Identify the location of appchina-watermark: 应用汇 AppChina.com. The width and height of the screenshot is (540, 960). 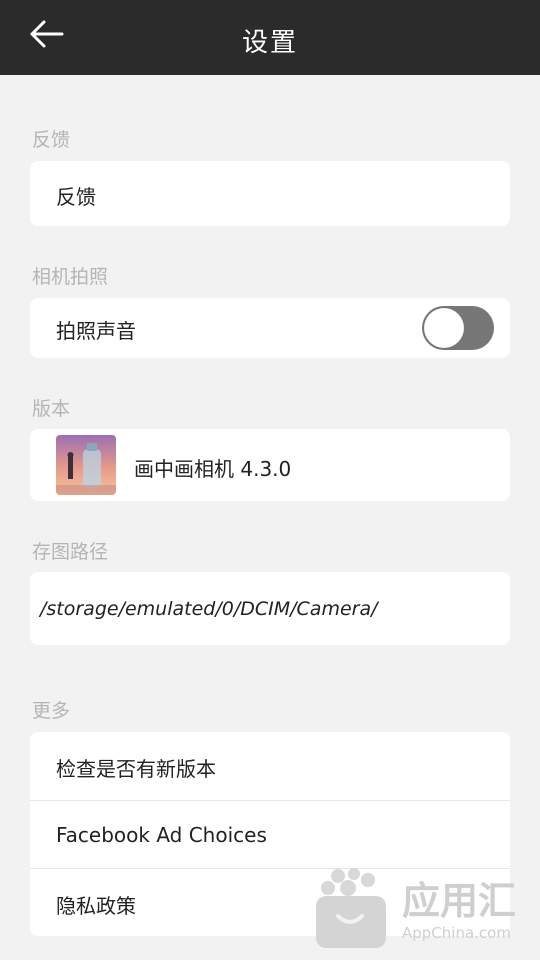
(425, 907).